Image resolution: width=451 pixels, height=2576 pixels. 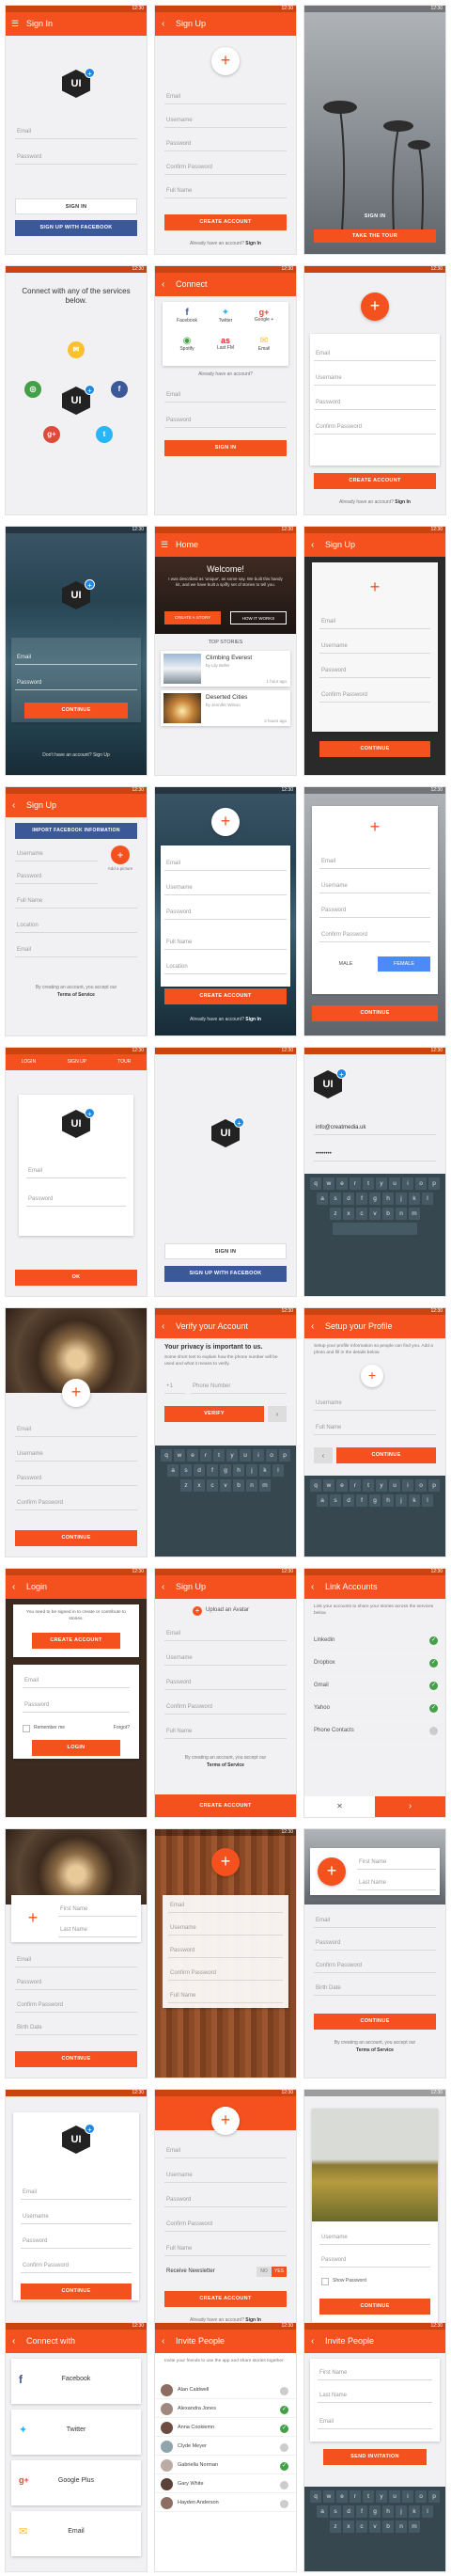 What do you see at coordinates (361, 2527) in the screenshot?
I see `key: c` at bounding box center [361, 2527].